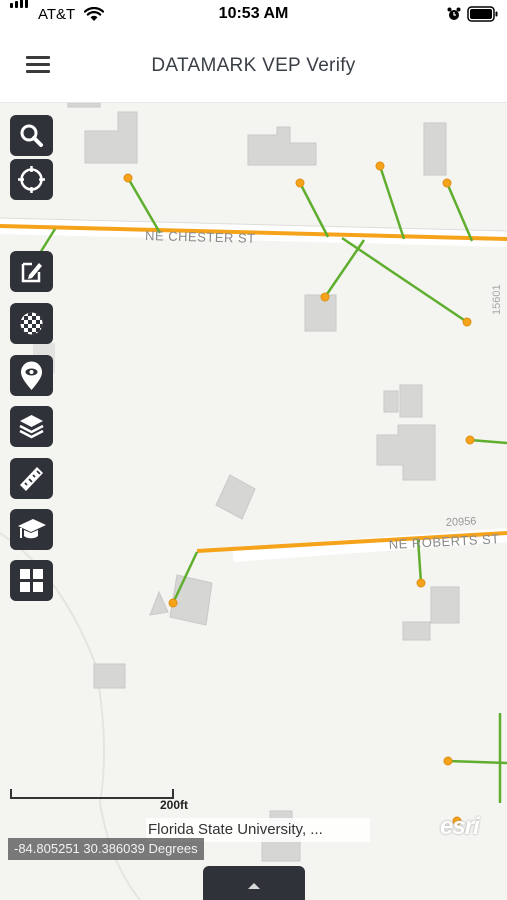 The image size is (507, 900). I want to click on basemap-button, so click(31, 323).